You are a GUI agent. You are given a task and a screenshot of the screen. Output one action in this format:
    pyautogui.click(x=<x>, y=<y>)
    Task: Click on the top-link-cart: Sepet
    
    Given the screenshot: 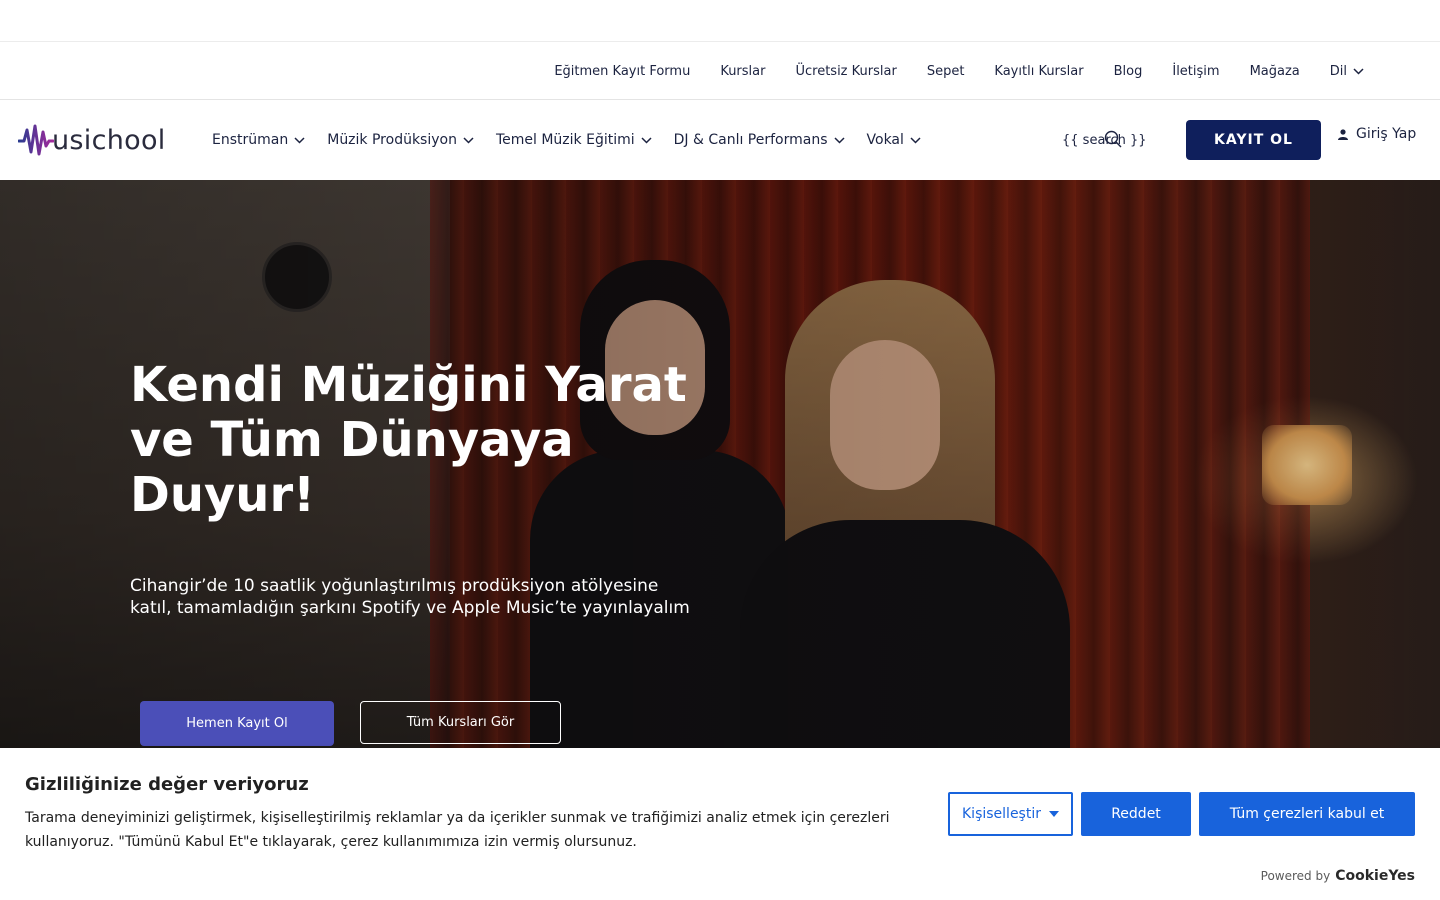 What is the action you would take?
    pyautogui.click(x=946, y=71)
    